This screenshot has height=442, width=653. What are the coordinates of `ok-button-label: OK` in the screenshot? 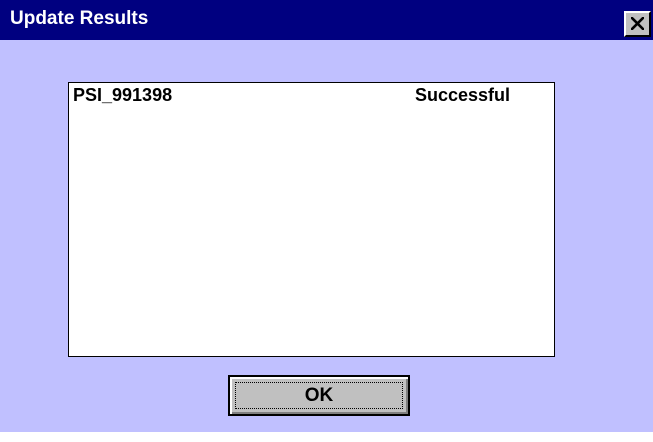 It's located at (319, 395).